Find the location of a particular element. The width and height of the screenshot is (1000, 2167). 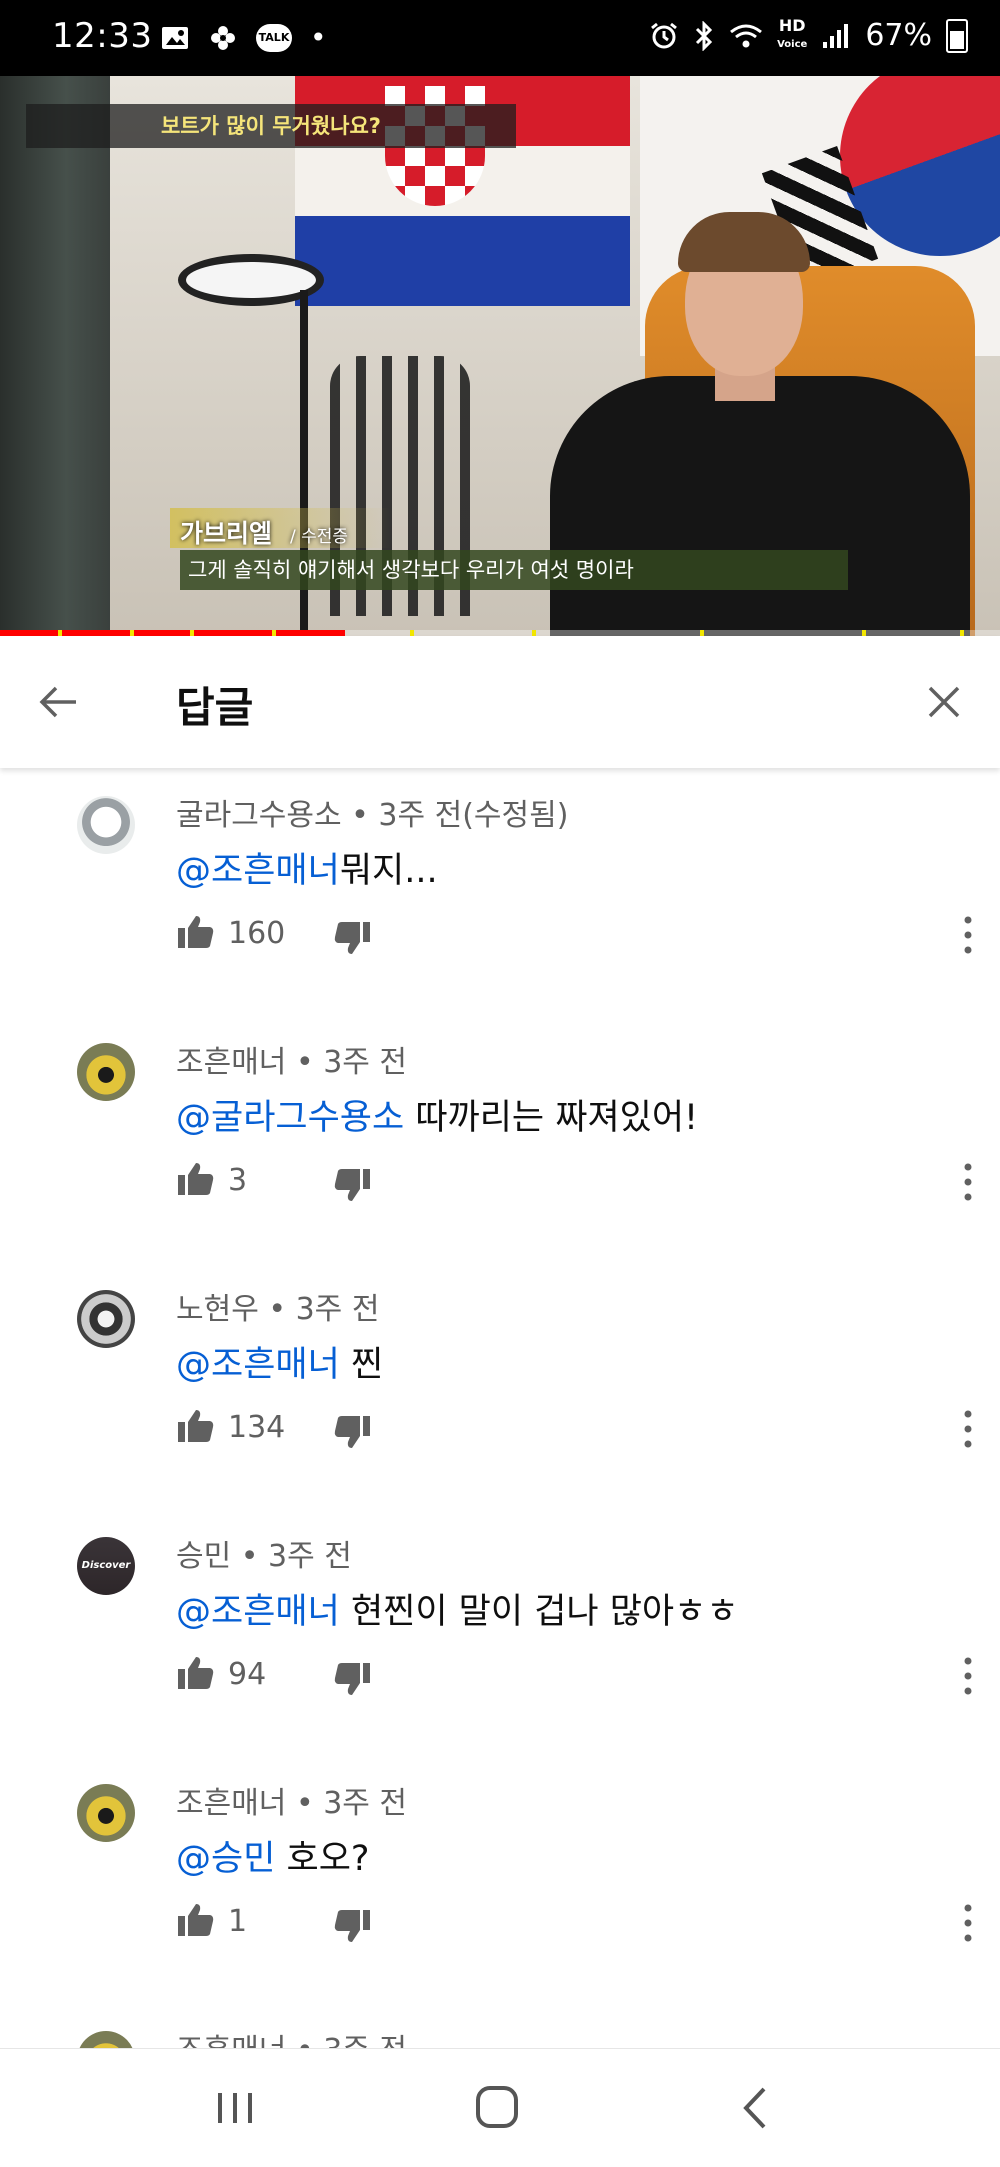

bluetooth-icon is located at coordinates (704, 35).